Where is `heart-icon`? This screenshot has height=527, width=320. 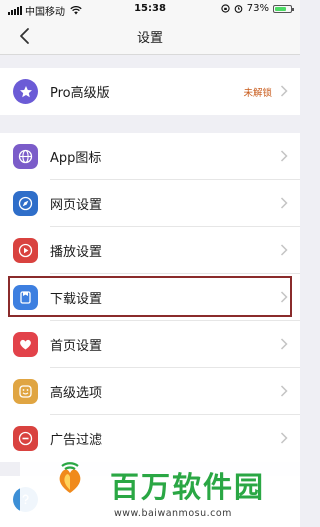
heart-icon is located at coordinates (25, 344).